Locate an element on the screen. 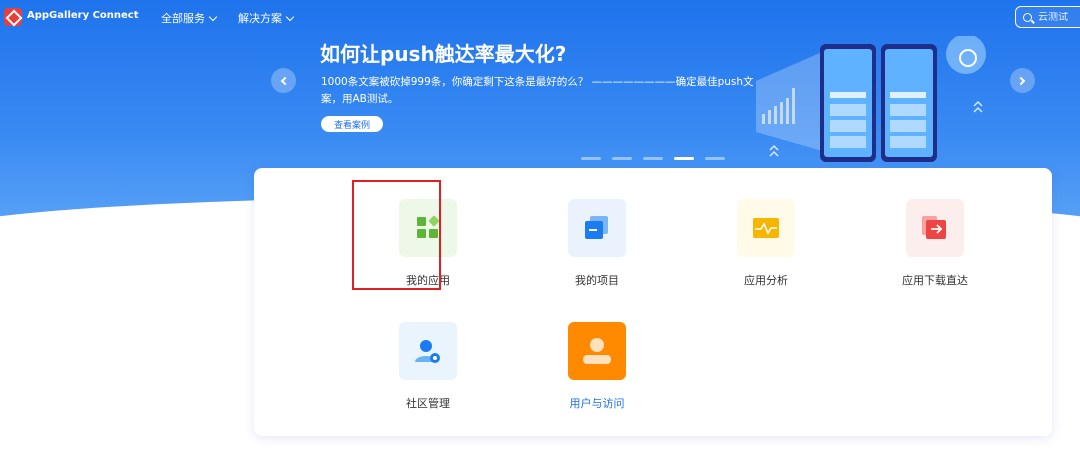 Image resolution: width=1080 pixels, height=449 pixels. service-label: 应用分析 is located at coordinates (766, 280).